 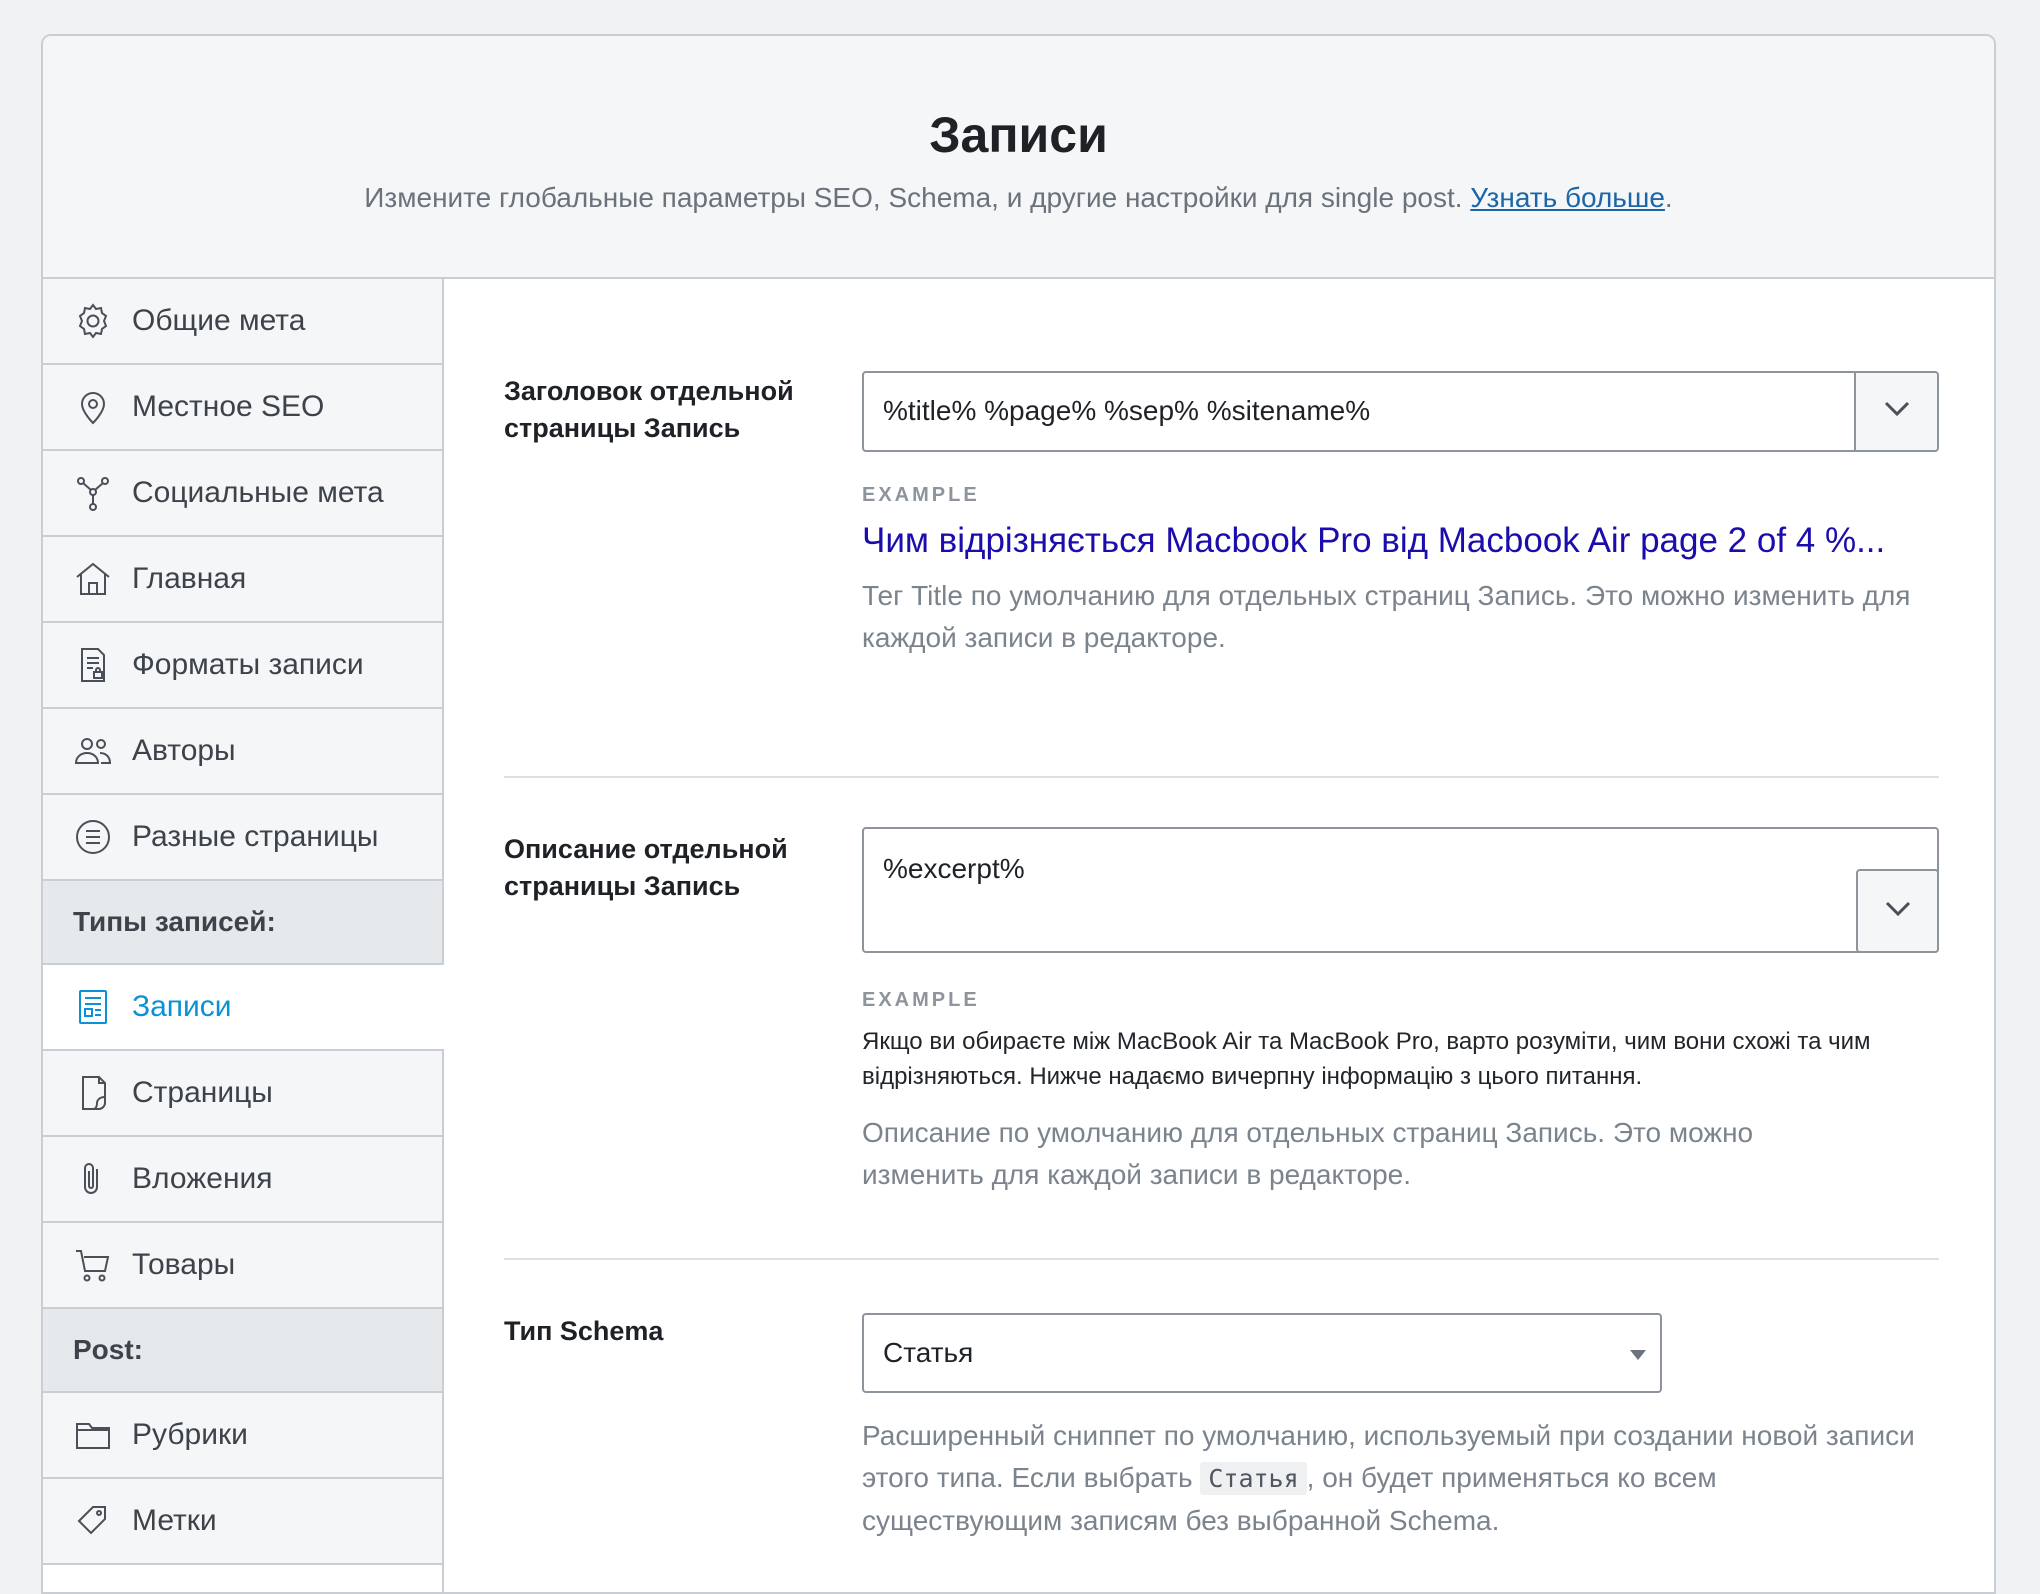 I want to click on page-title: Записи, so click(x=1018, y=135).